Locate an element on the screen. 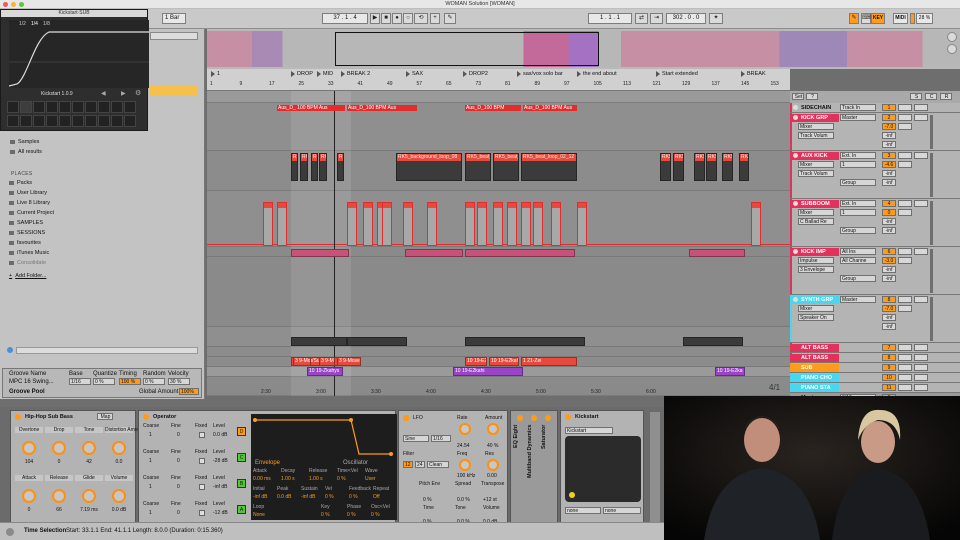 This screenshot has height=540, width=960. knob-attack is located at coordinates (29, 496).